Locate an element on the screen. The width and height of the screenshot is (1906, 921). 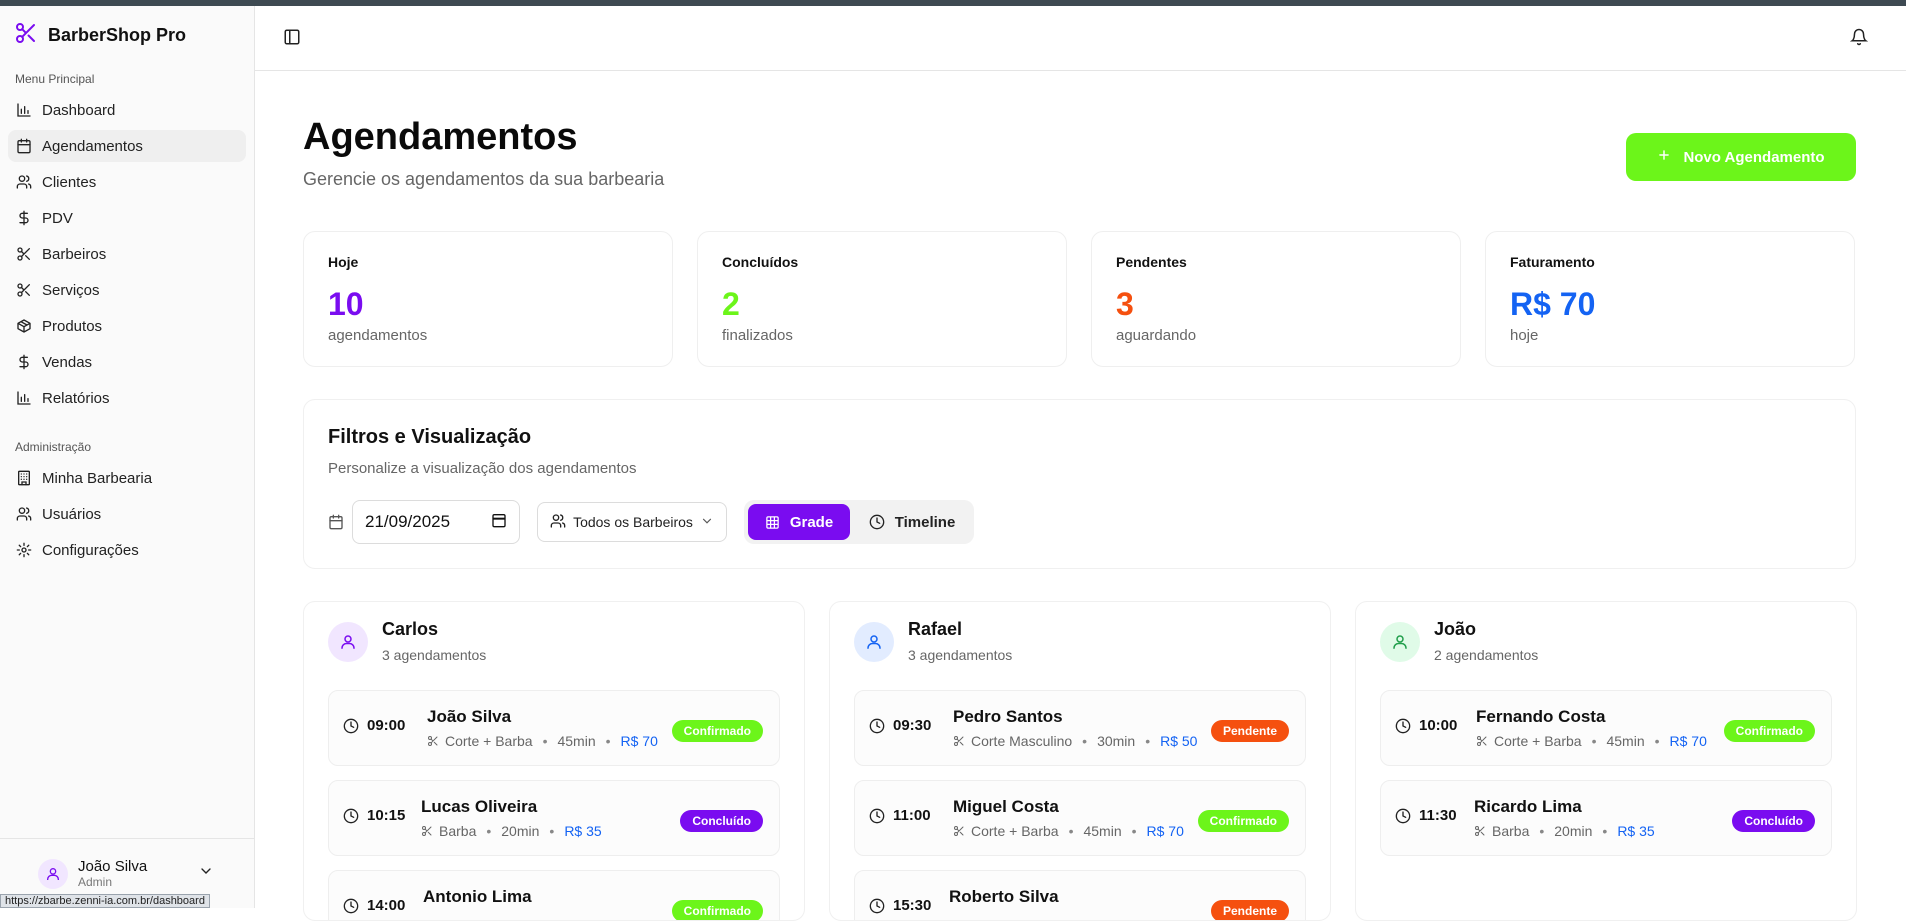
appointment-meta: Corte + Barba• 45min• R$ 70 is located at coordinates (1591, 741).